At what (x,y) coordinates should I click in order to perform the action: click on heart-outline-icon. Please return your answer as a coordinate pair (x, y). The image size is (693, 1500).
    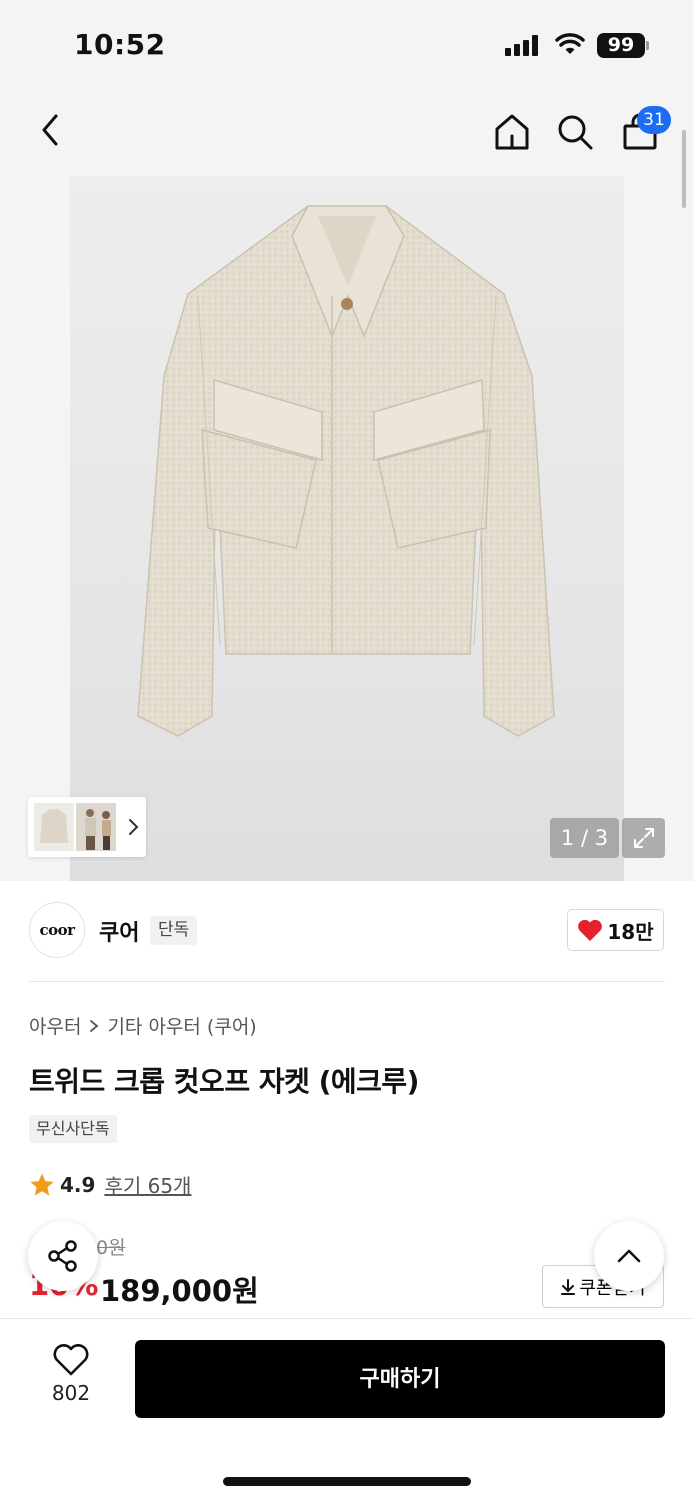
    Looking at the image, I should click on (71, 1360).